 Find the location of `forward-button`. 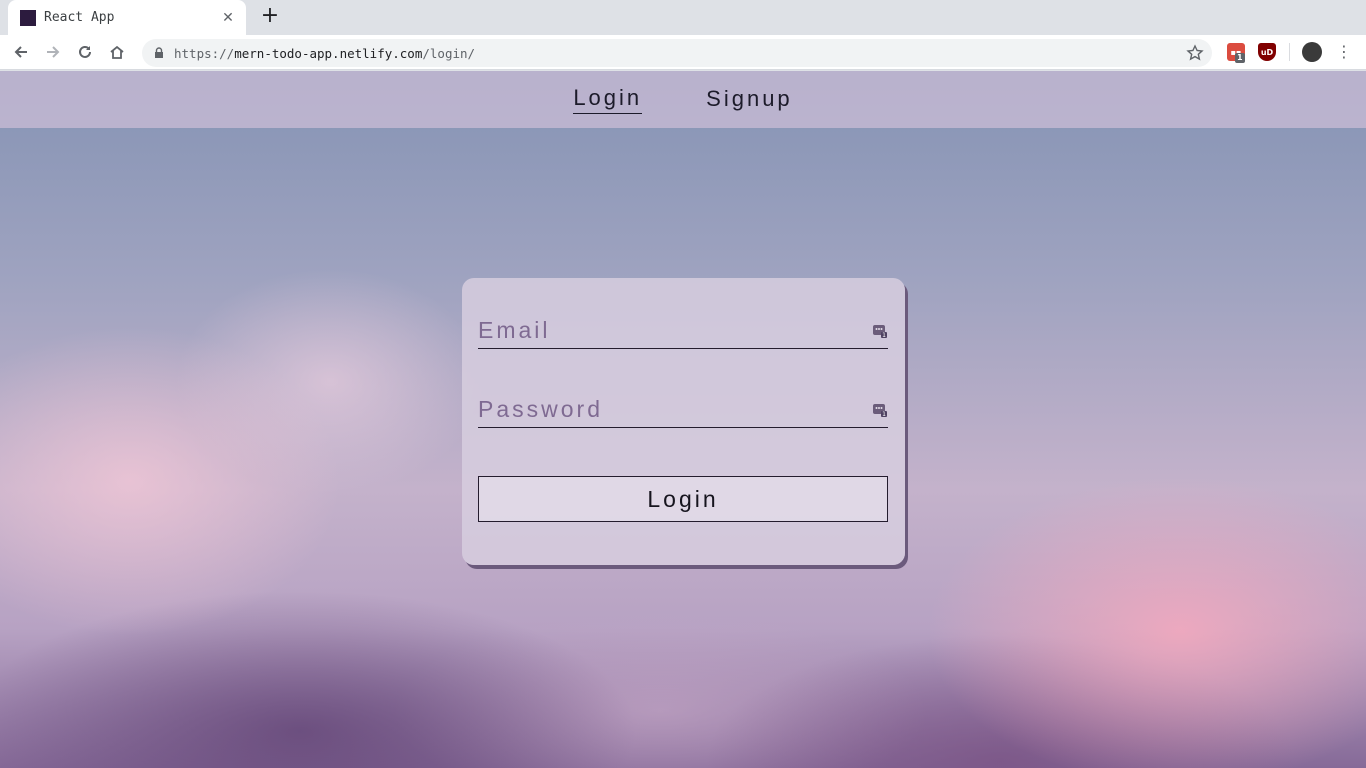

forward-button is located at coordinates (53, 52).